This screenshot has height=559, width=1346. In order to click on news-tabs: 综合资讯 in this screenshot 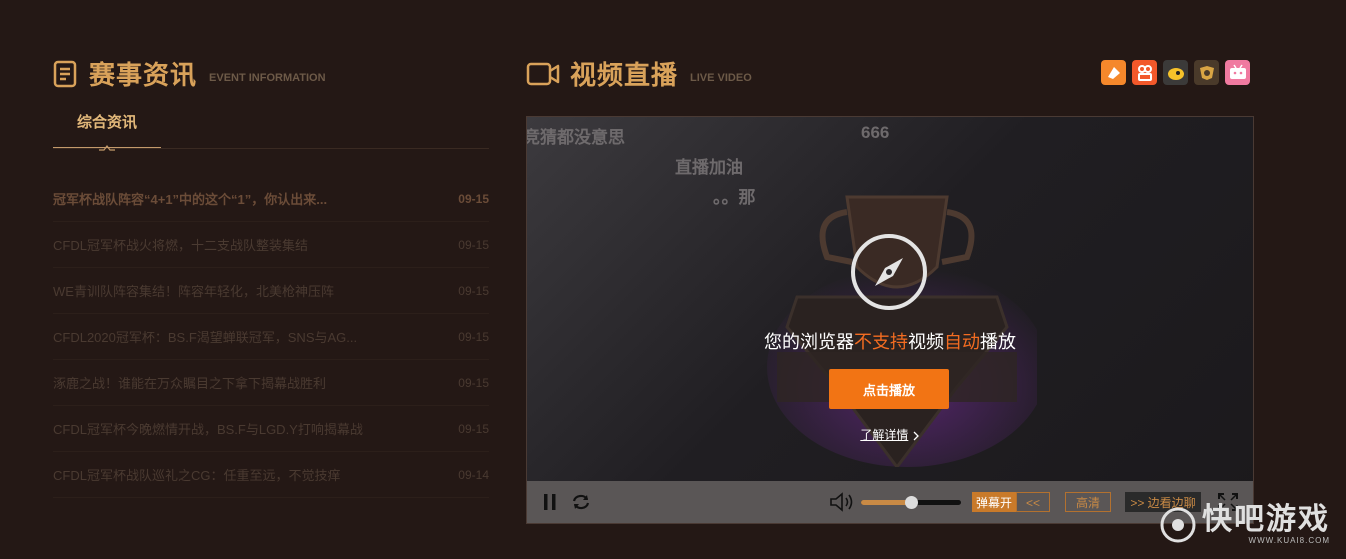, I will do `click(271, 130)`.